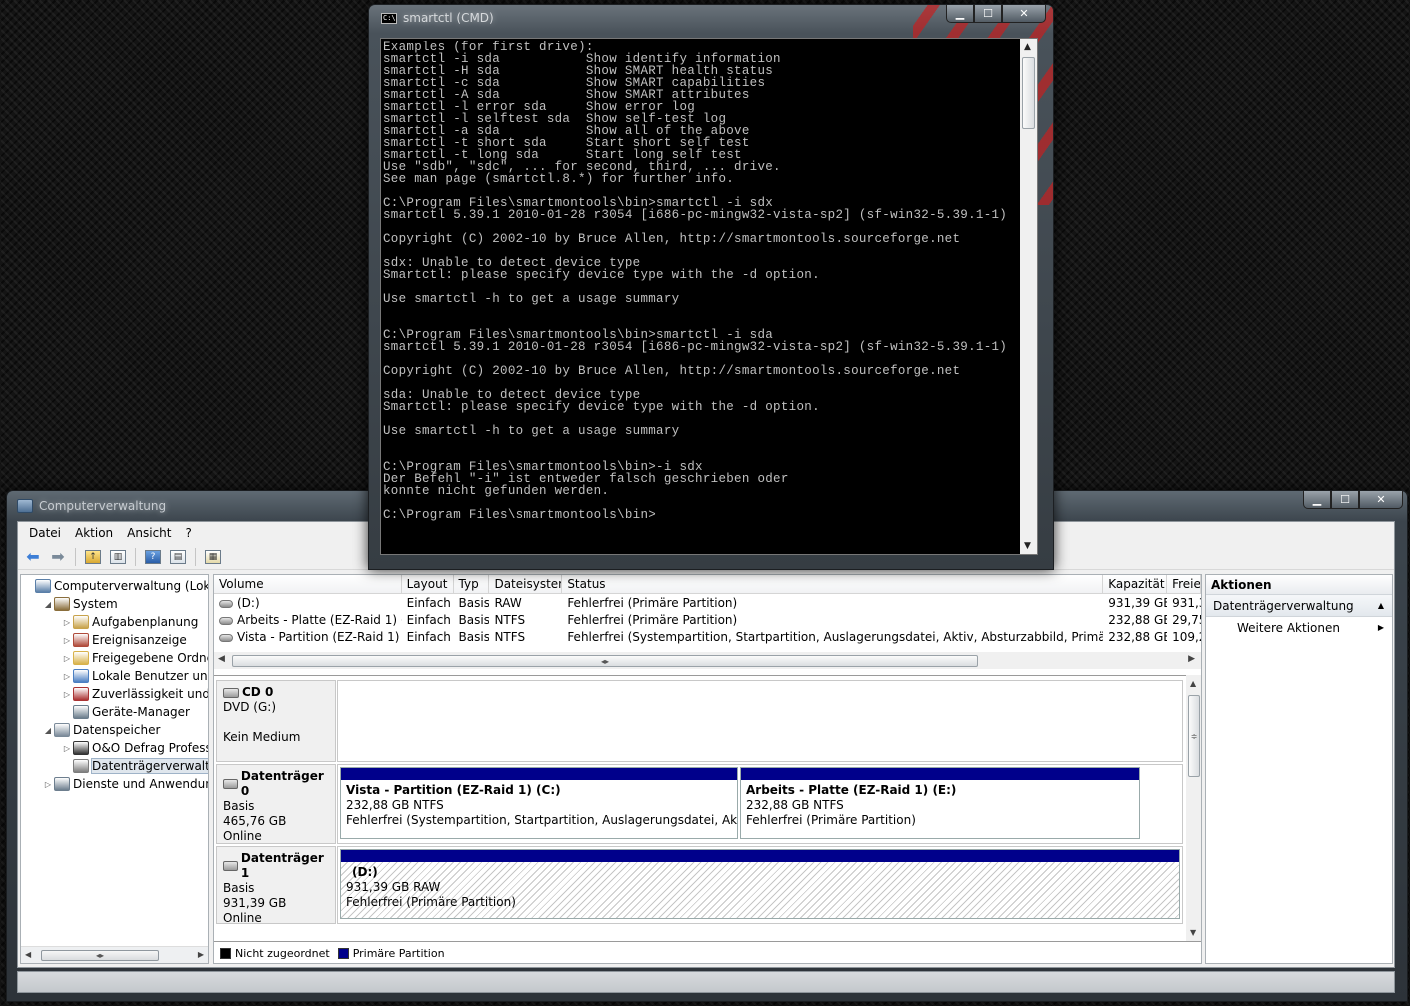 This screenshot has width=1410, height=1006. Describe the element at coordinates (282, 953) in the screenshot. I see `legend-label: Nicht zugeordnet` at that location.